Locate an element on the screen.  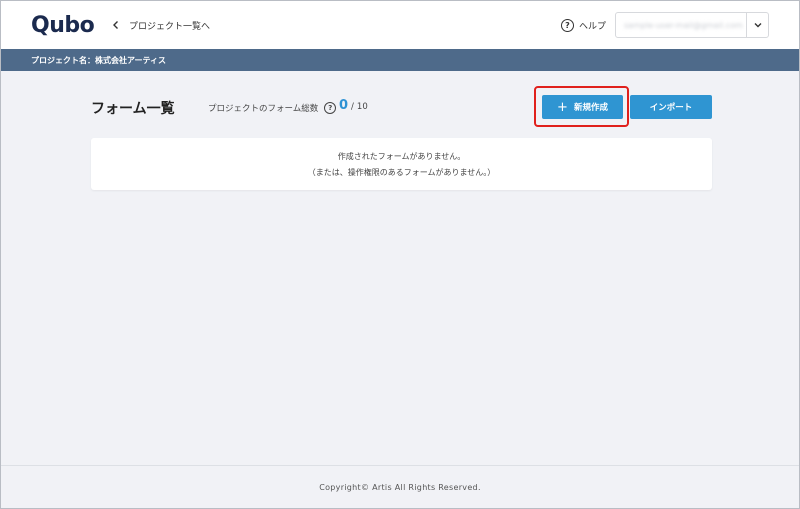
logo: Qubo is located at coordinates (63, 25).